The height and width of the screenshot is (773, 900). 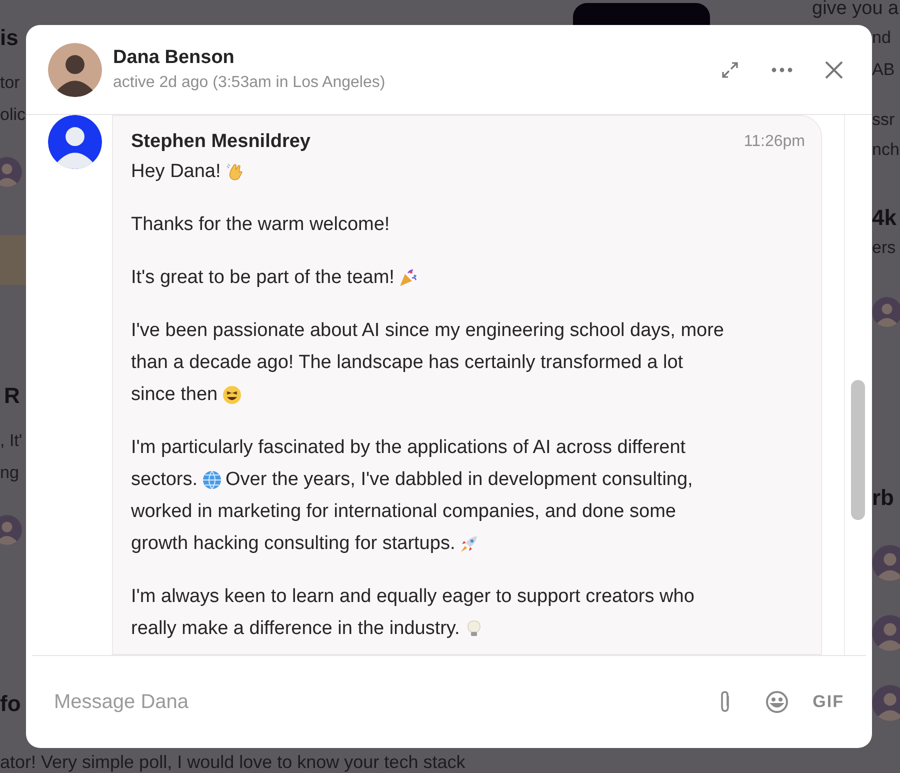 I want to click on message-input: Message Dana, so click(x=382, y=702).